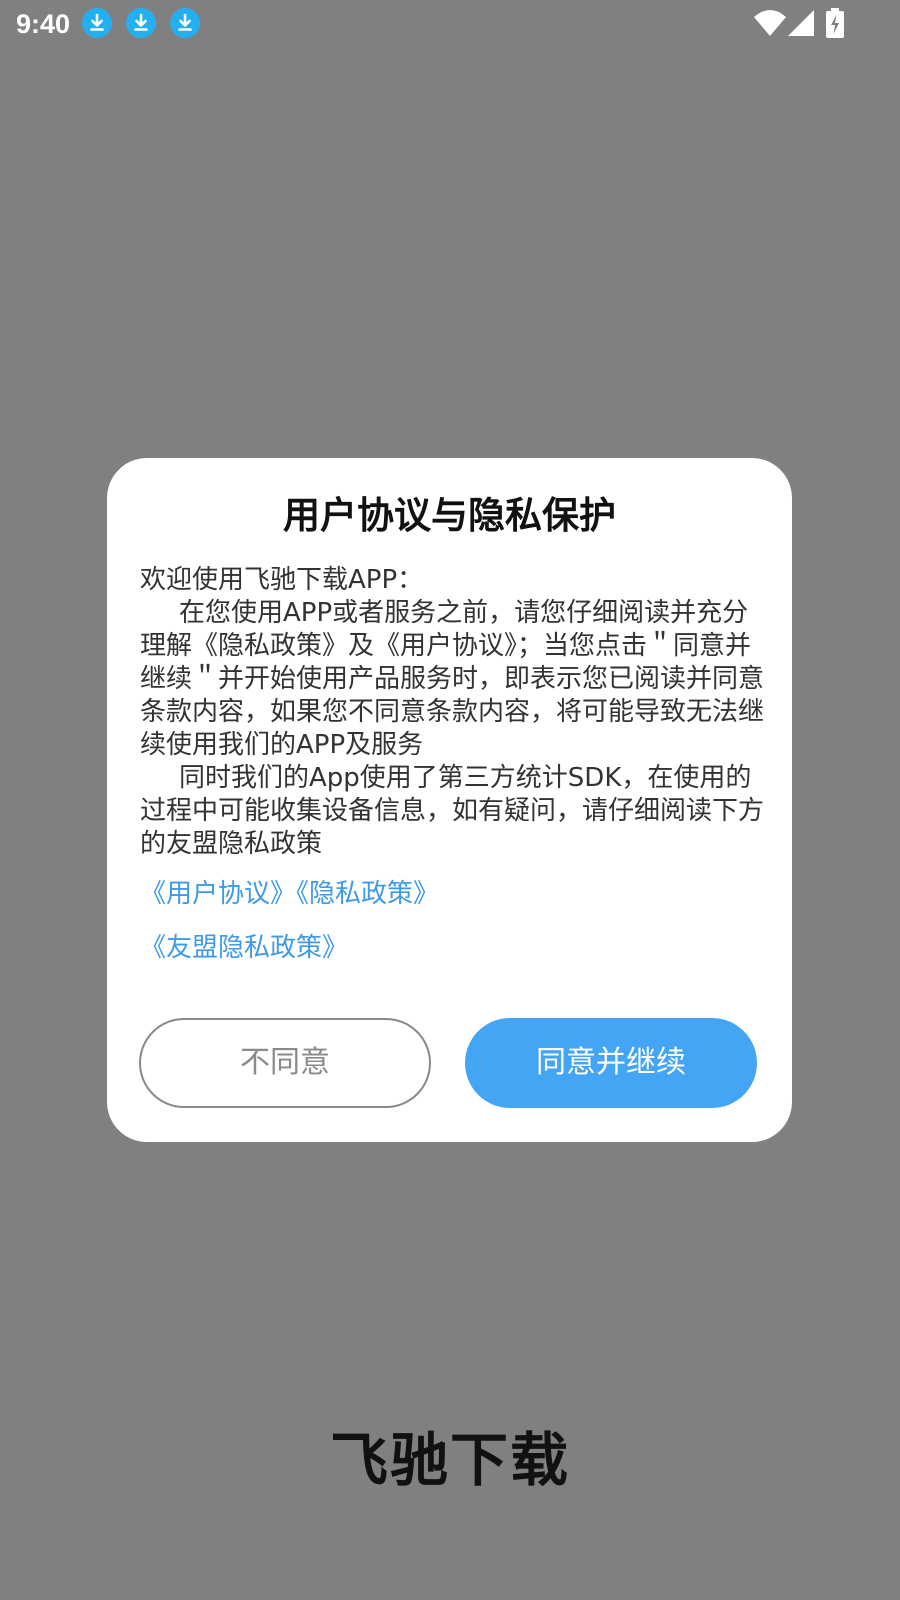 The height and width of the screenshot is (1600, 900). Describe the element at coordinates (452, 894) in the screenshot. I see `policy-links-row: 《用户协议》《隐私政策》` at that location.